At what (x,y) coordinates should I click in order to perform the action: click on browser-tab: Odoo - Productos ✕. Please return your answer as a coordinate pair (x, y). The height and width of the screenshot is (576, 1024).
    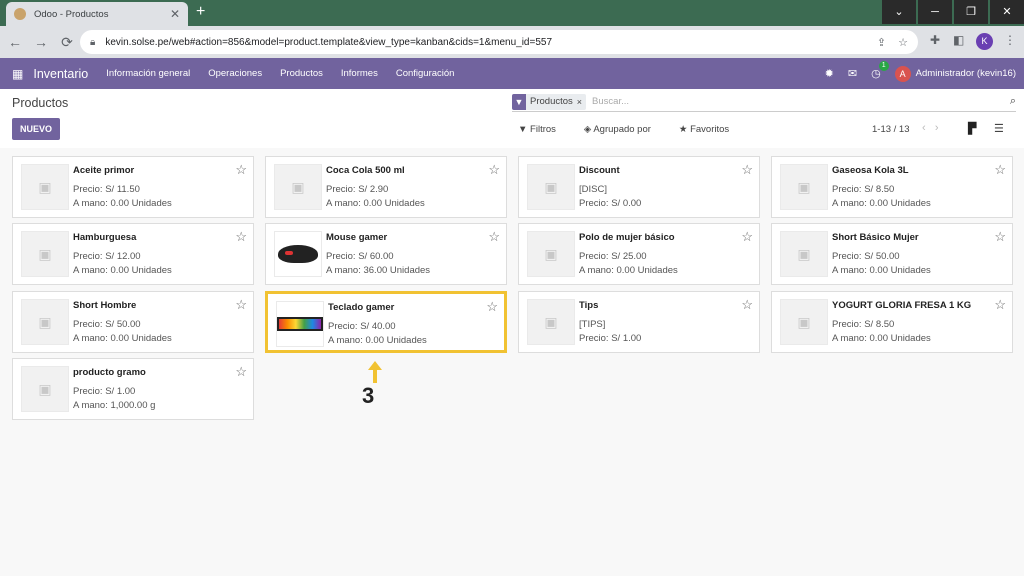
    Looking at the image, I should click on (97, 14).